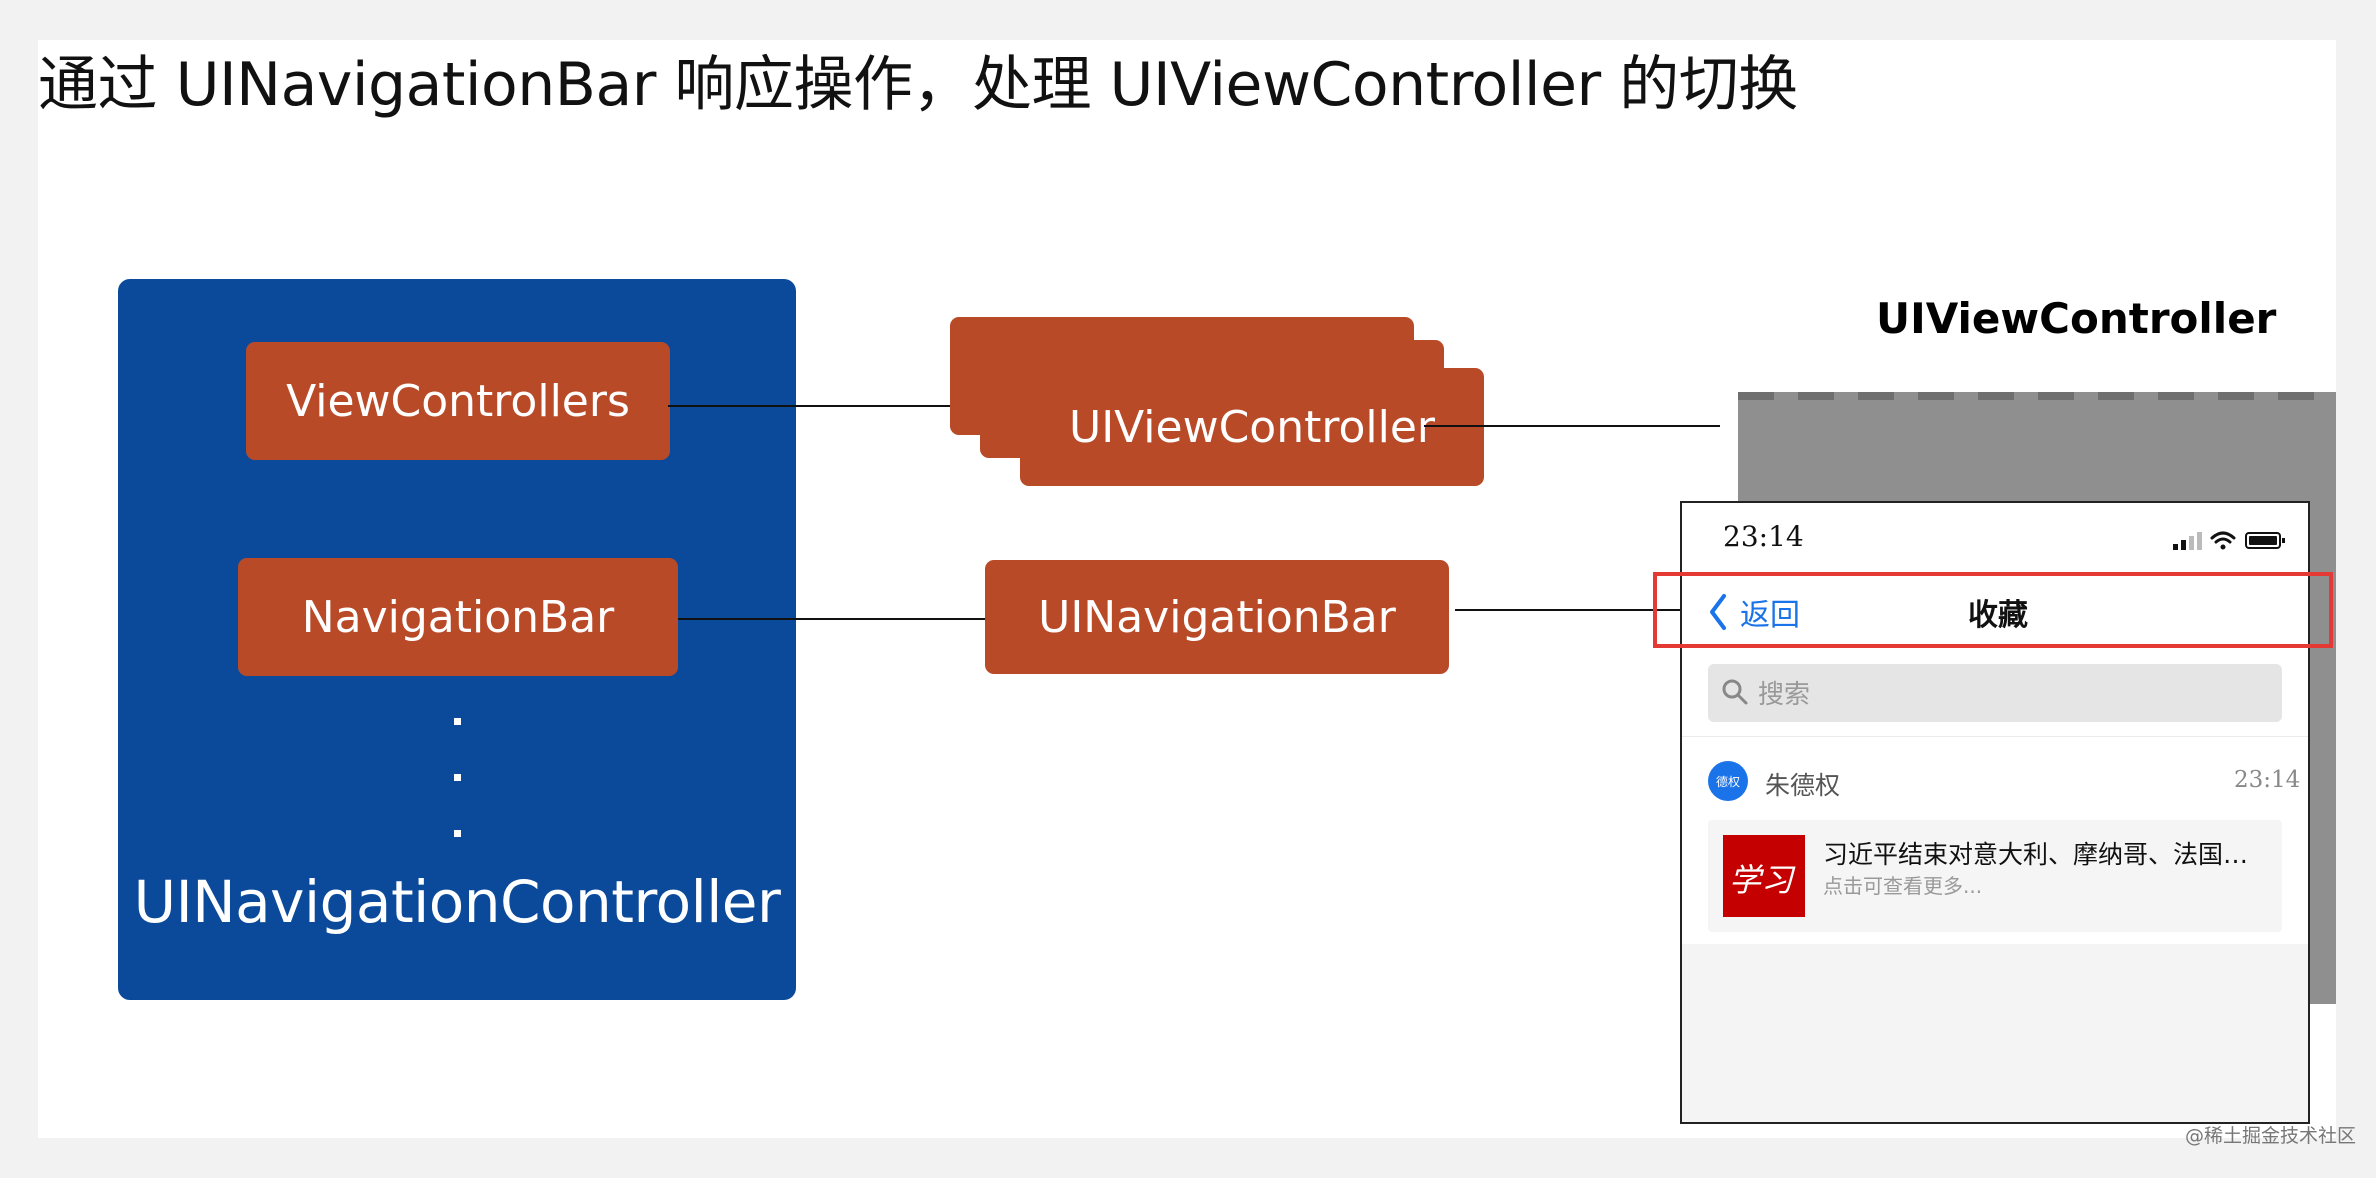 This screenshot has height=1178, width=2376. I want to click on status-time: 23:14, so click(1763, 536).